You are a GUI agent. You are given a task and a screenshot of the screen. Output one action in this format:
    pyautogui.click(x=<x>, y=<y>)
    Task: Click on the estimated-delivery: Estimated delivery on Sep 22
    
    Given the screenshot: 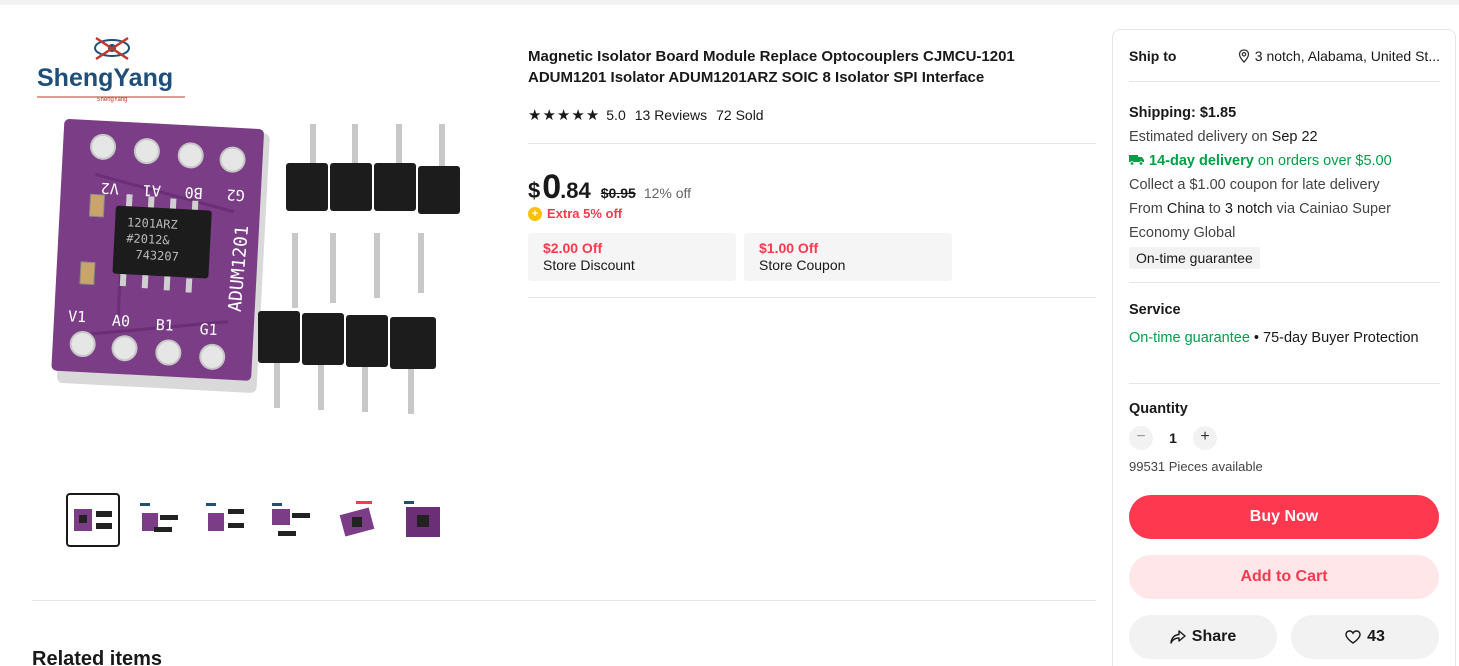 What is the action you would take?
    pyautogui.click(x=1284, y=137)
    